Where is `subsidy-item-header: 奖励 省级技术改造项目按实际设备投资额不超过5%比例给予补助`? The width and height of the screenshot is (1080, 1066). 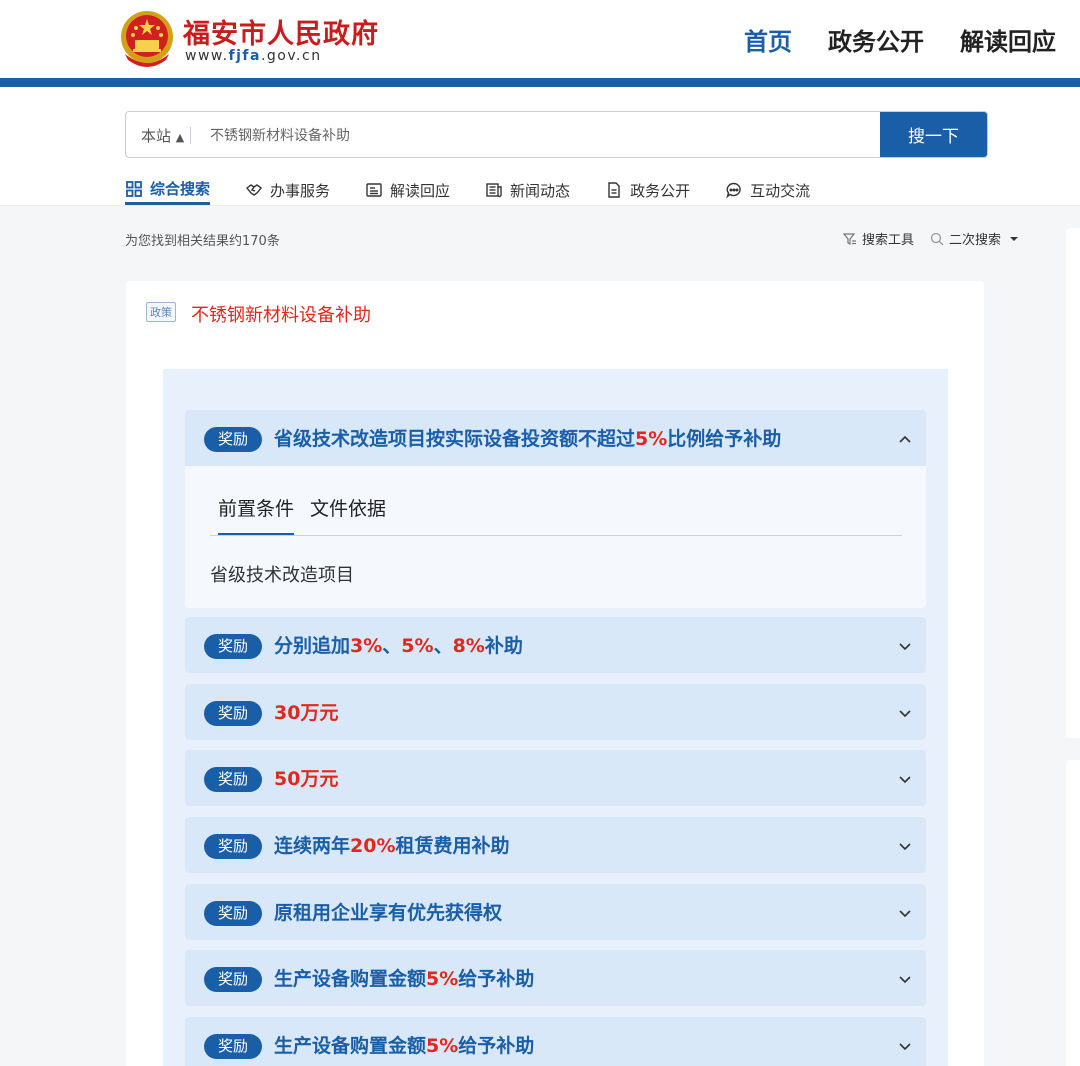 subsidy-item-header: 奖励 省级技术改造项目按实际设备投资额不超过5%比例给予补助 is located at coordinates (555, 438).